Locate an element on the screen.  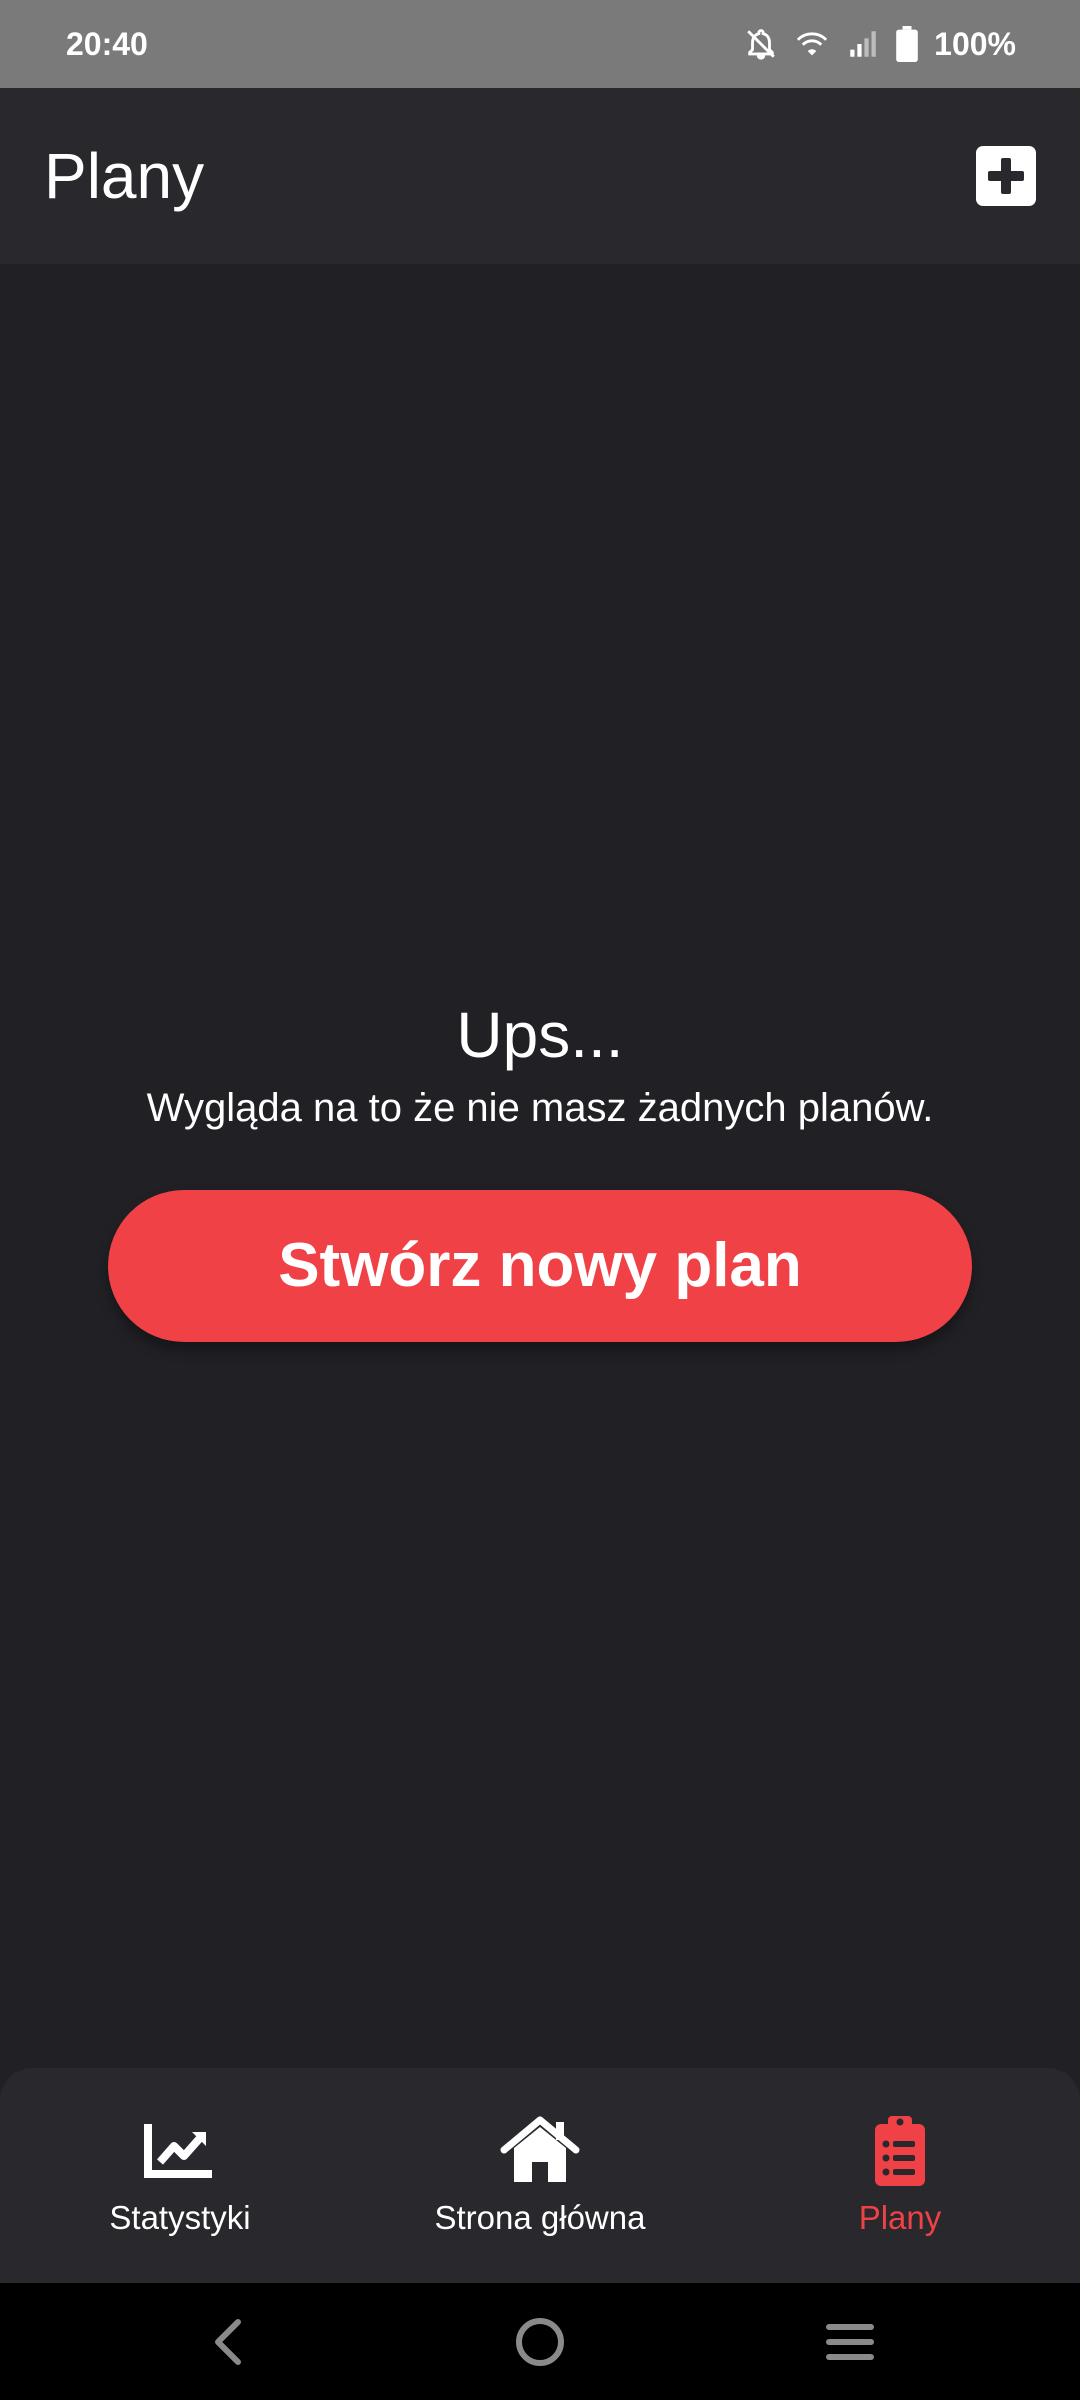
create-plan-button: Stwórz nowy plan is located at coordinates (540, 1266).